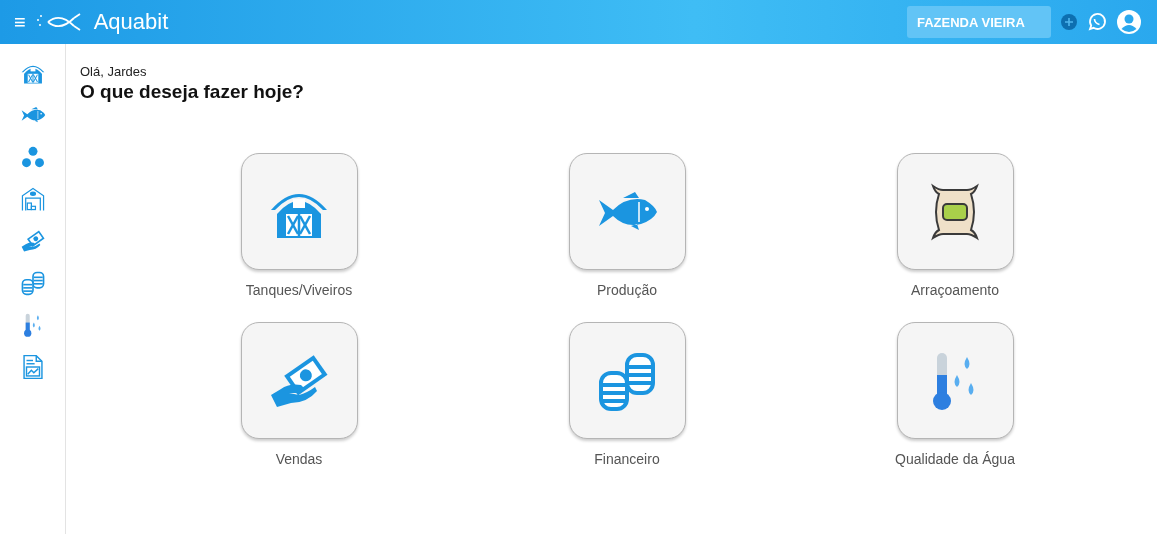 The width and height of the screenshot is (1157, 534). What do you see at coordinates (979, 22) in the screenshot?
I see `farm-select: FAZENDA VIEIRA` at bounding box center [979, 22].